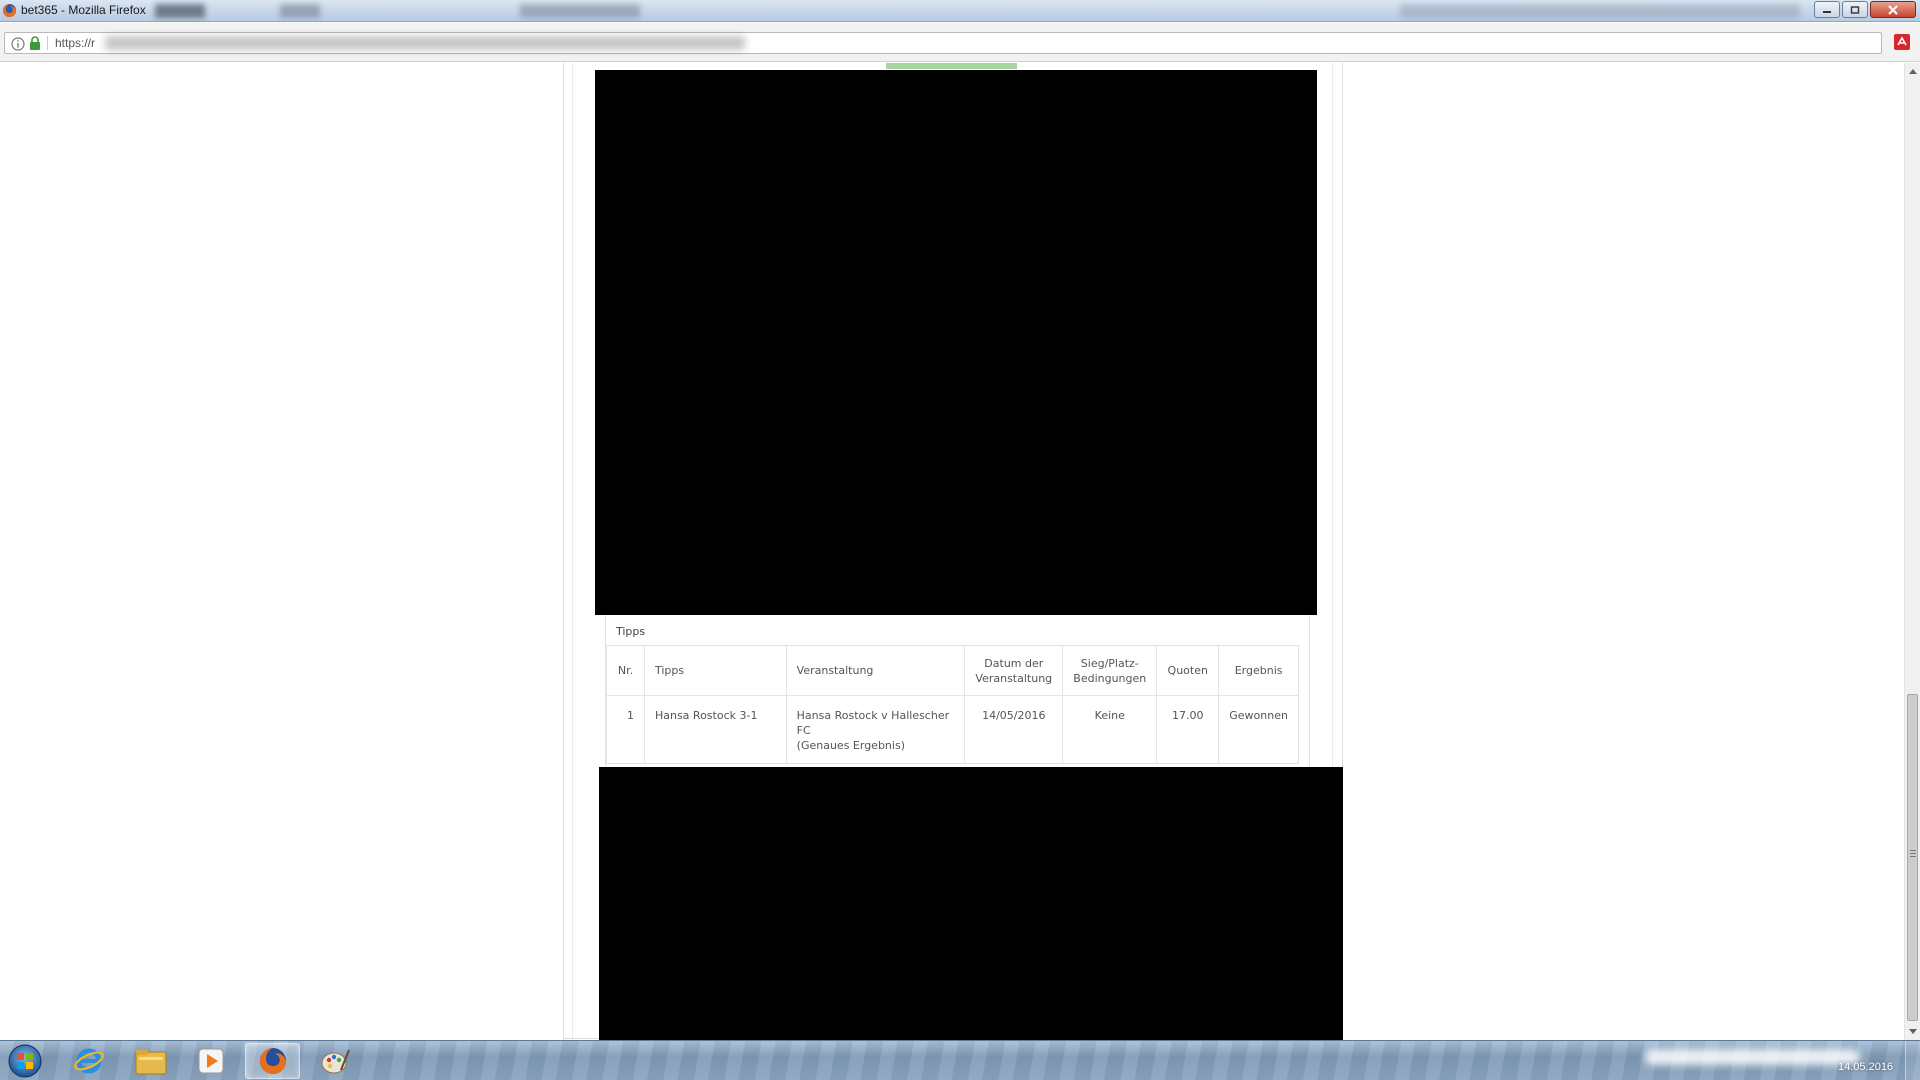  I want to click on container-bottom-border, so click(581, 1038).